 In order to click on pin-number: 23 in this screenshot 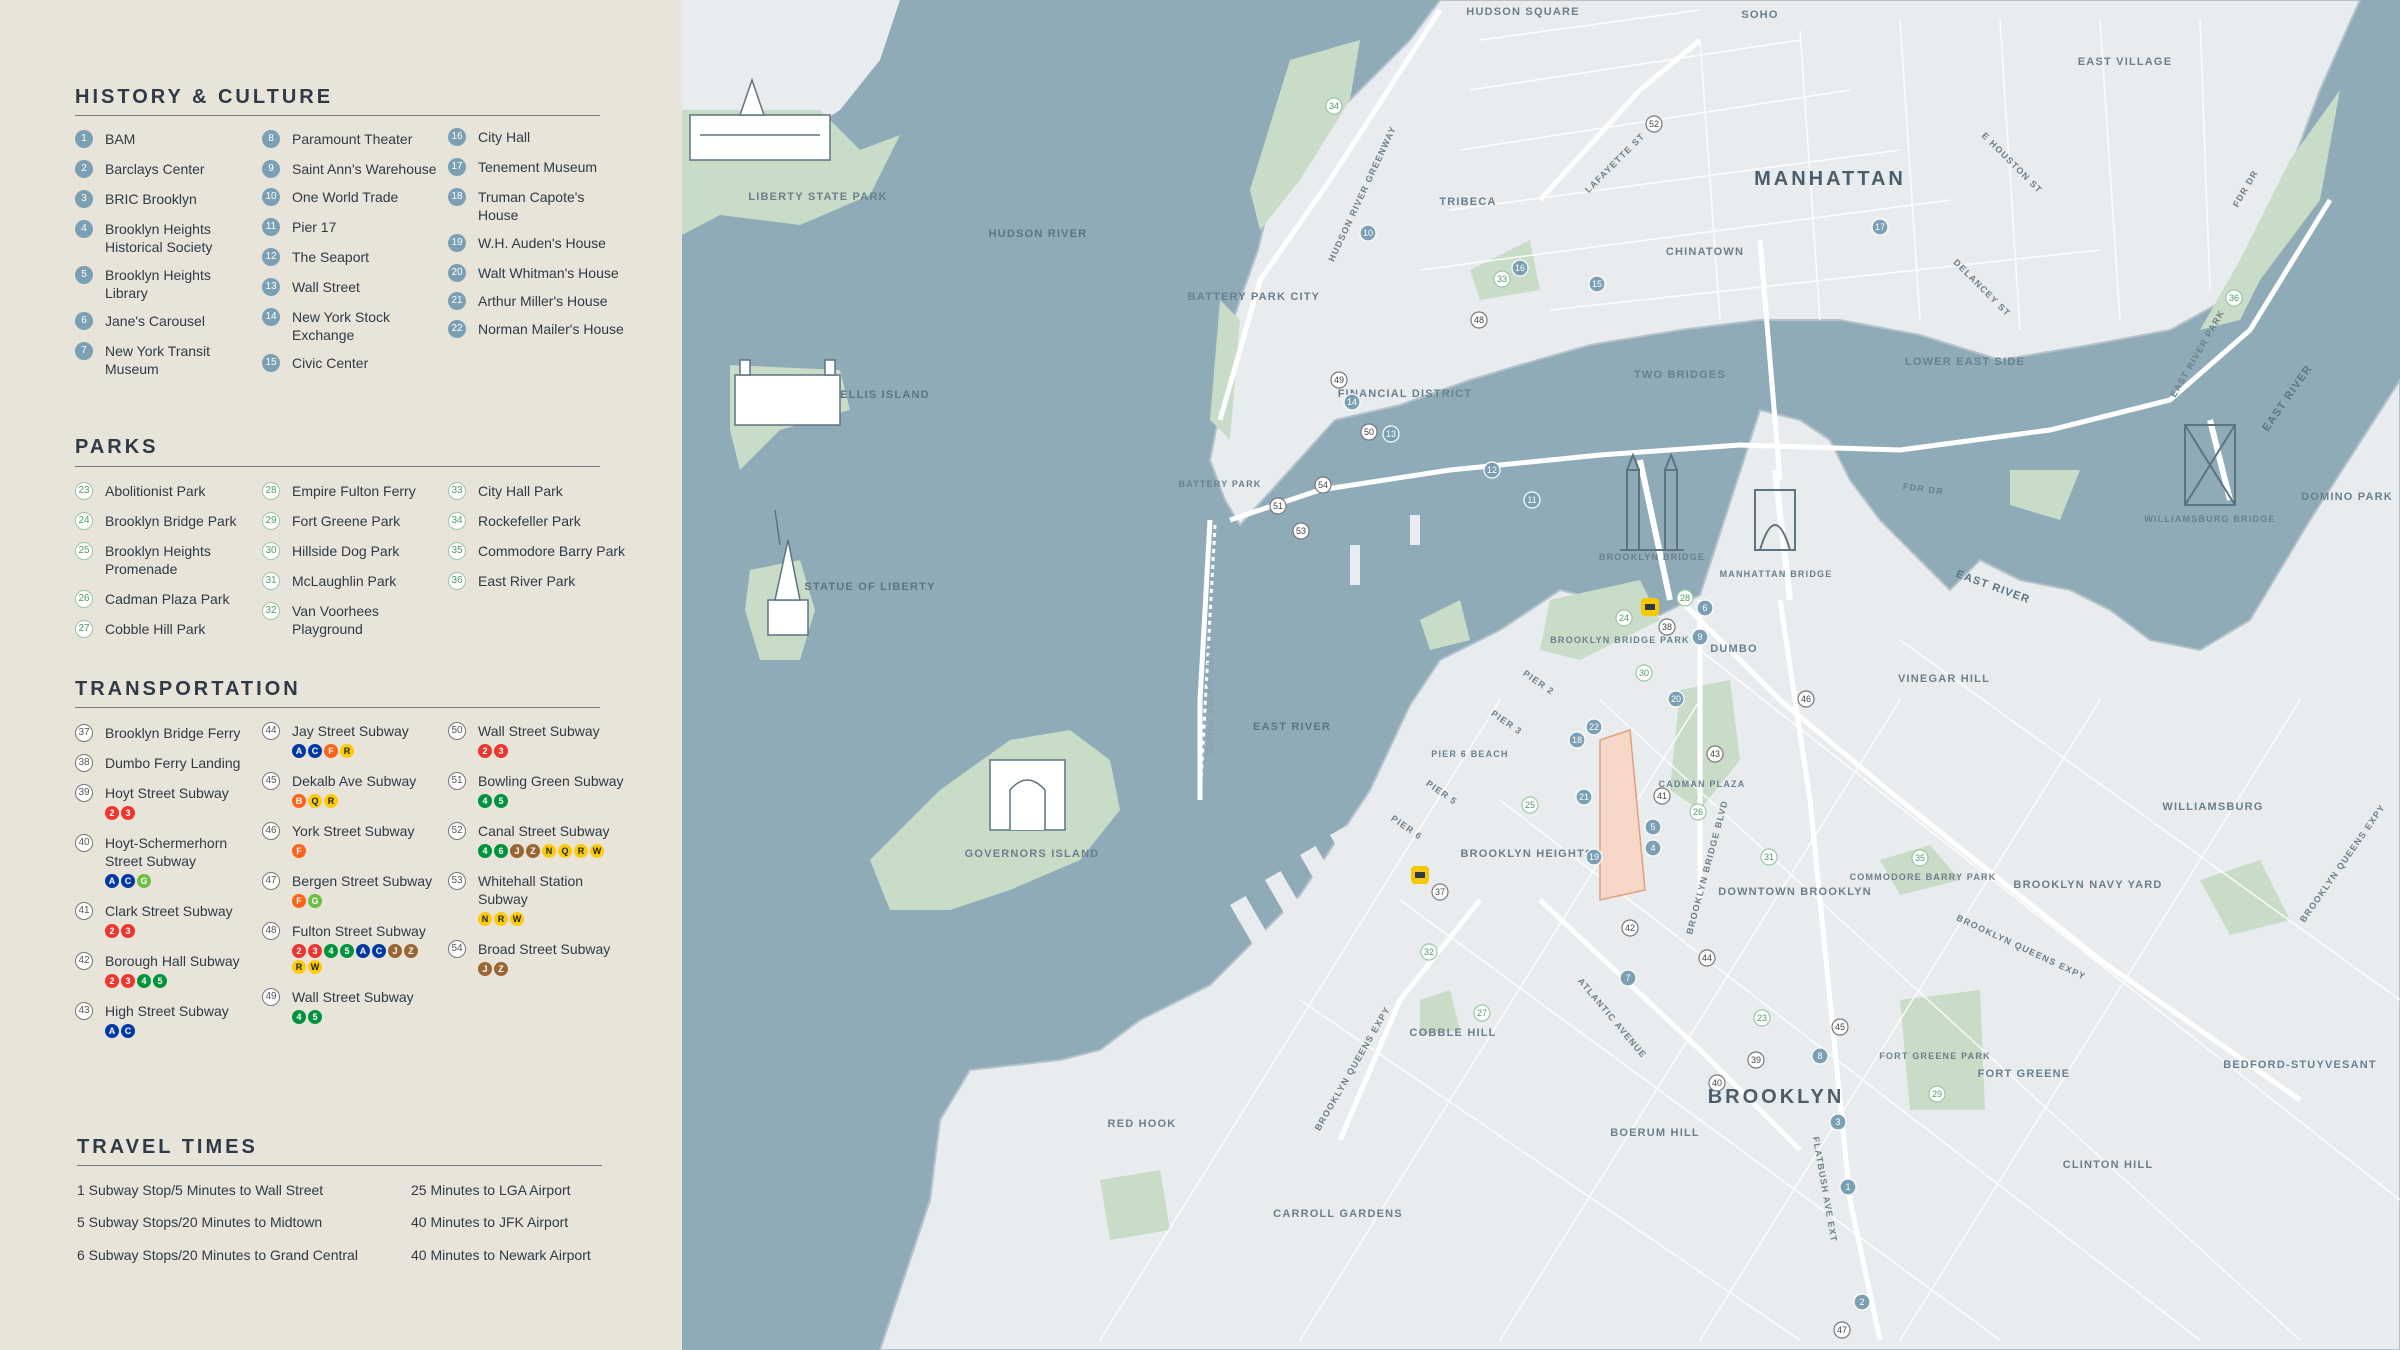, I will do `click(1762, 1018)`.